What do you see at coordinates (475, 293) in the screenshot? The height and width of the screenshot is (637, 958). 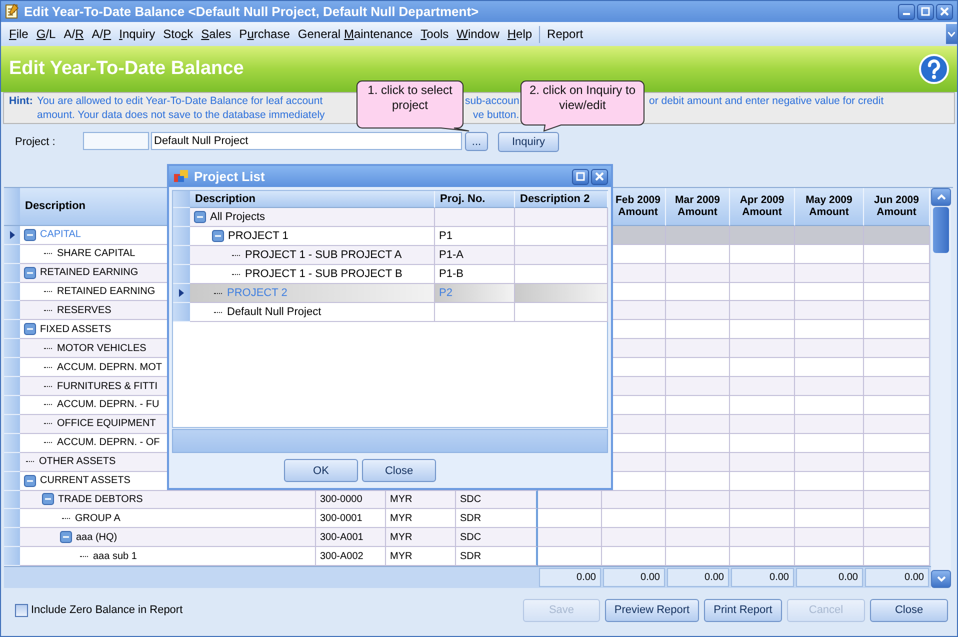 I see `table-cell: P2` at bounding box center [475, 293].